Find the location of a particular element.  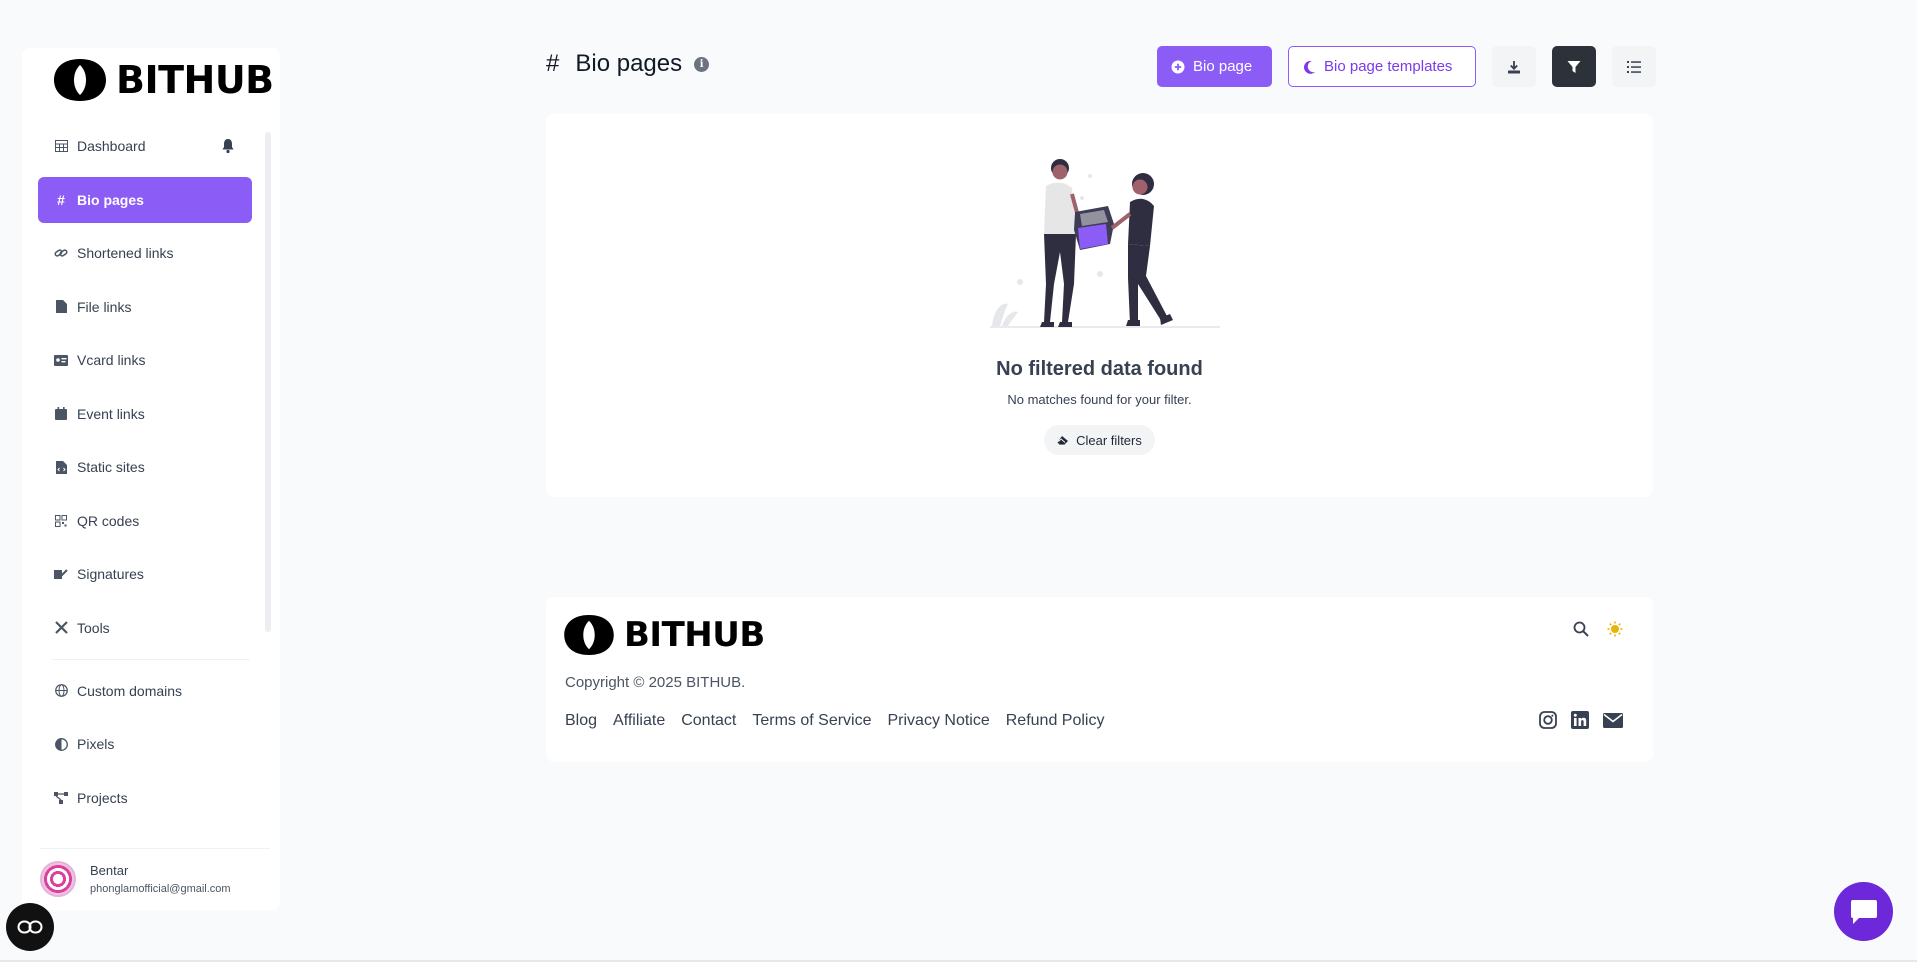

list-icon is located at coordinates (1634, 66).